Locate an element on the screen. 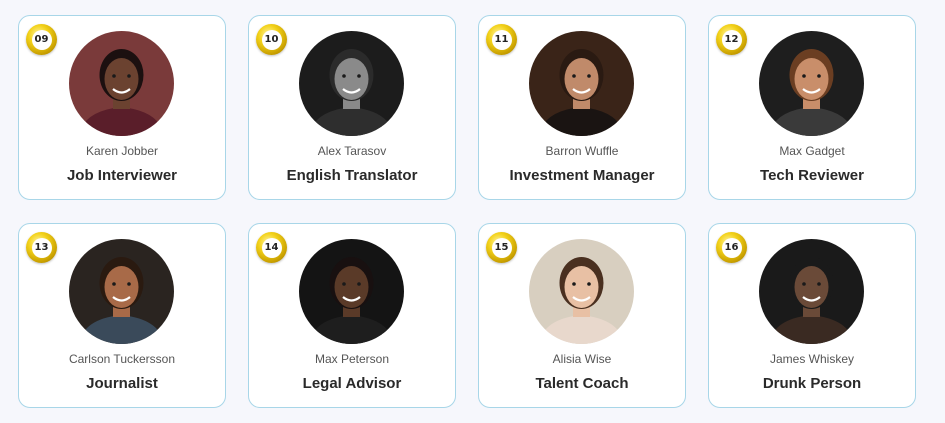 This screenshot has width=945, height=423. person-role: Legal Advisor is located at coordinates (352, 383).